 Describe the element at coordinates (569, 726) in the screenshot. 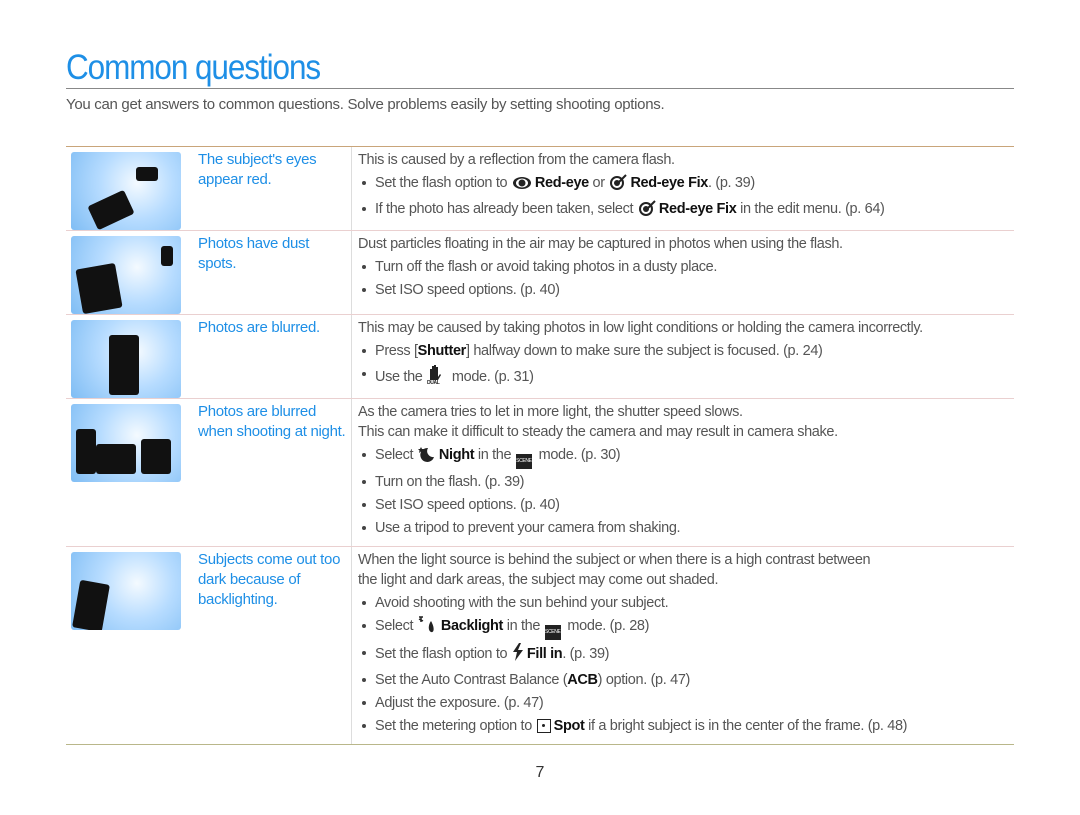

I see `bold-term: Spot` at that location.